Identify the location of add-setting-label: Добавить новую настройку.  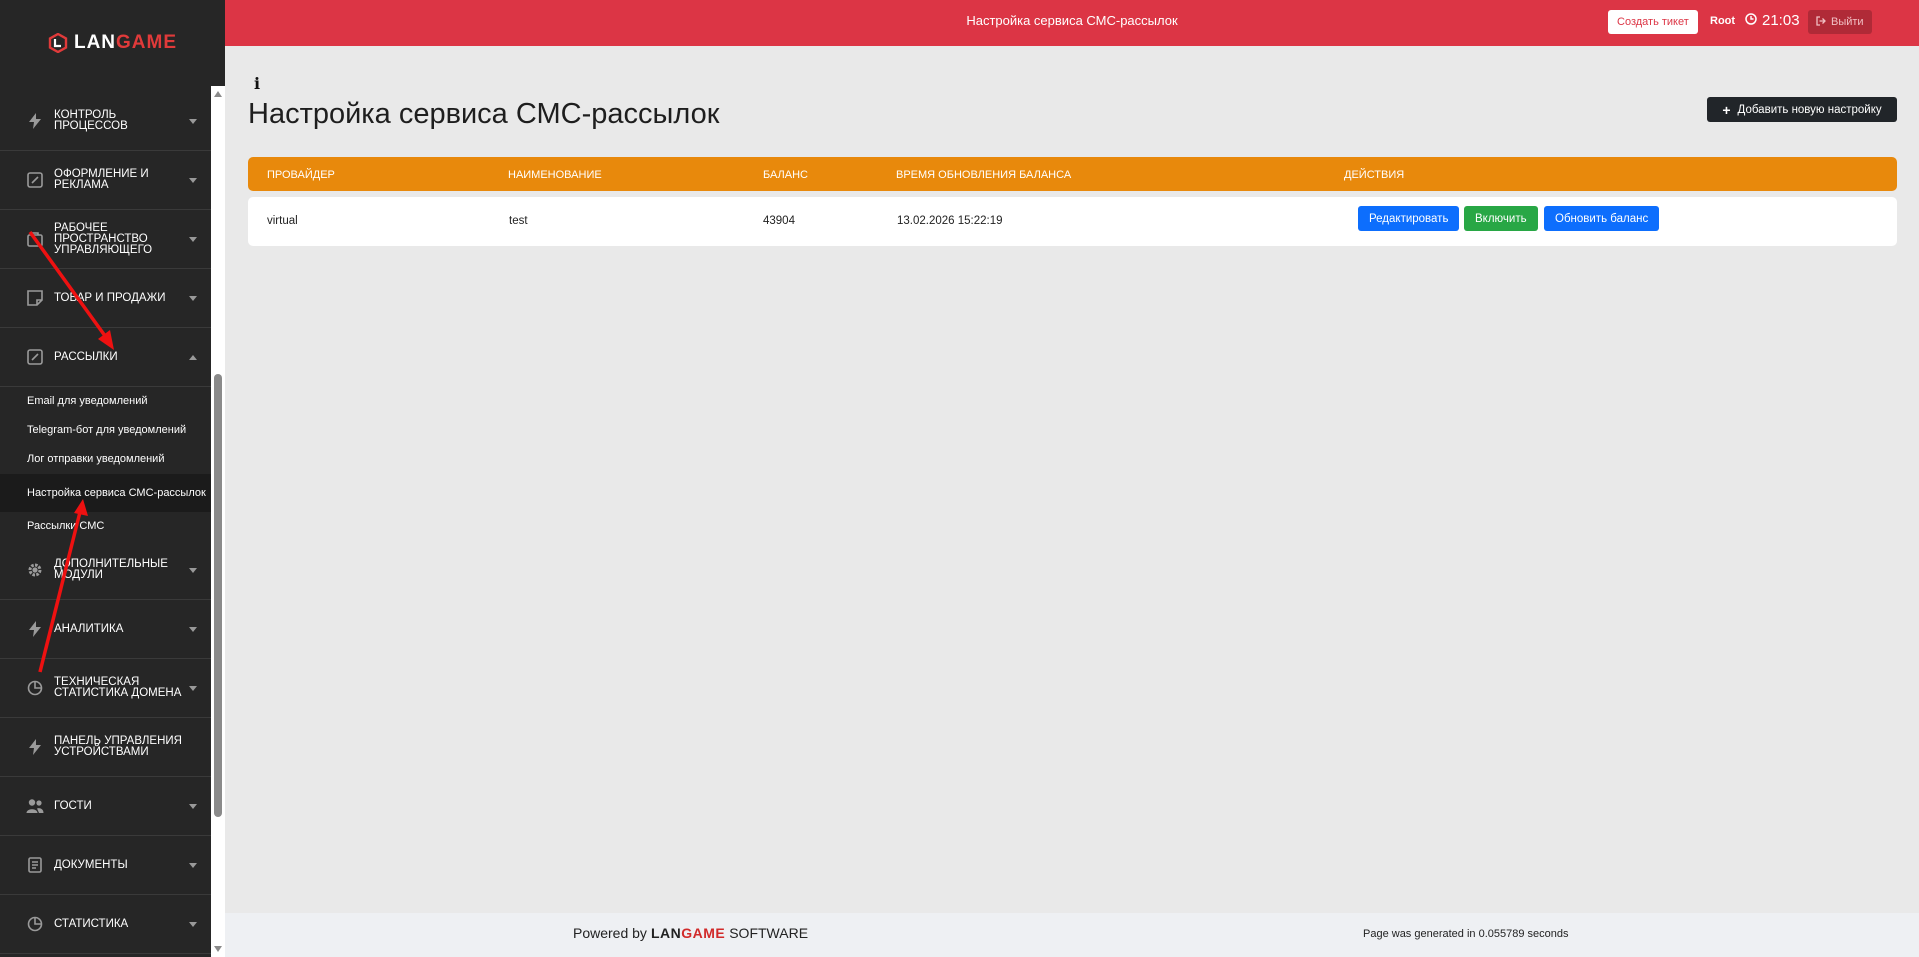
(1809, 109).